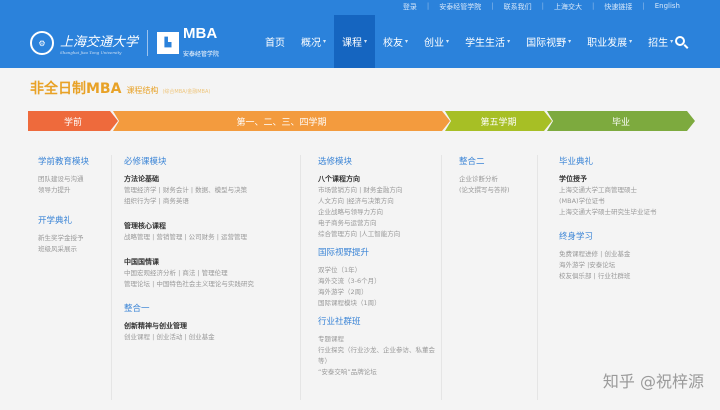 This screenshot has height=410, width=720. What do you see at coordinates (355, 41) in the screenshot?
I see `nav-courses: 课程 ▾` at bounding box center [355, 41].